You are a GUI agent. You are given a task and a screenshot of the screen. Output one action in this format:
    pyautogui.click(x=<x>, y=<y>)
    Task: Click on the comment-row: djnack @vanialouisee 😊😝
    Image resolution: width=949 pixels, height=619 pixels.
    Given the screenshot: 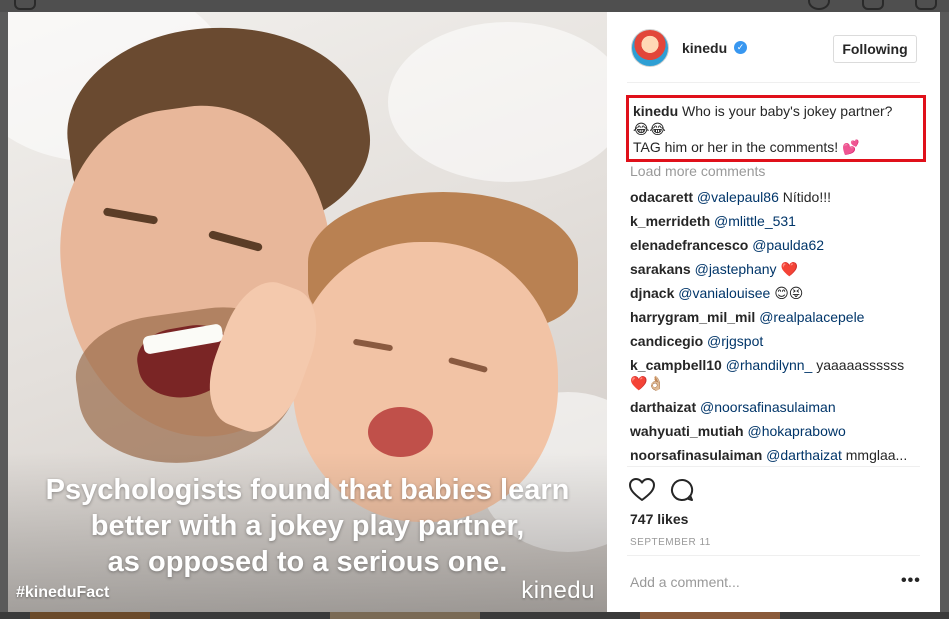 What is the action you would take?
    pyautogui.click(x=776, y=293)
    